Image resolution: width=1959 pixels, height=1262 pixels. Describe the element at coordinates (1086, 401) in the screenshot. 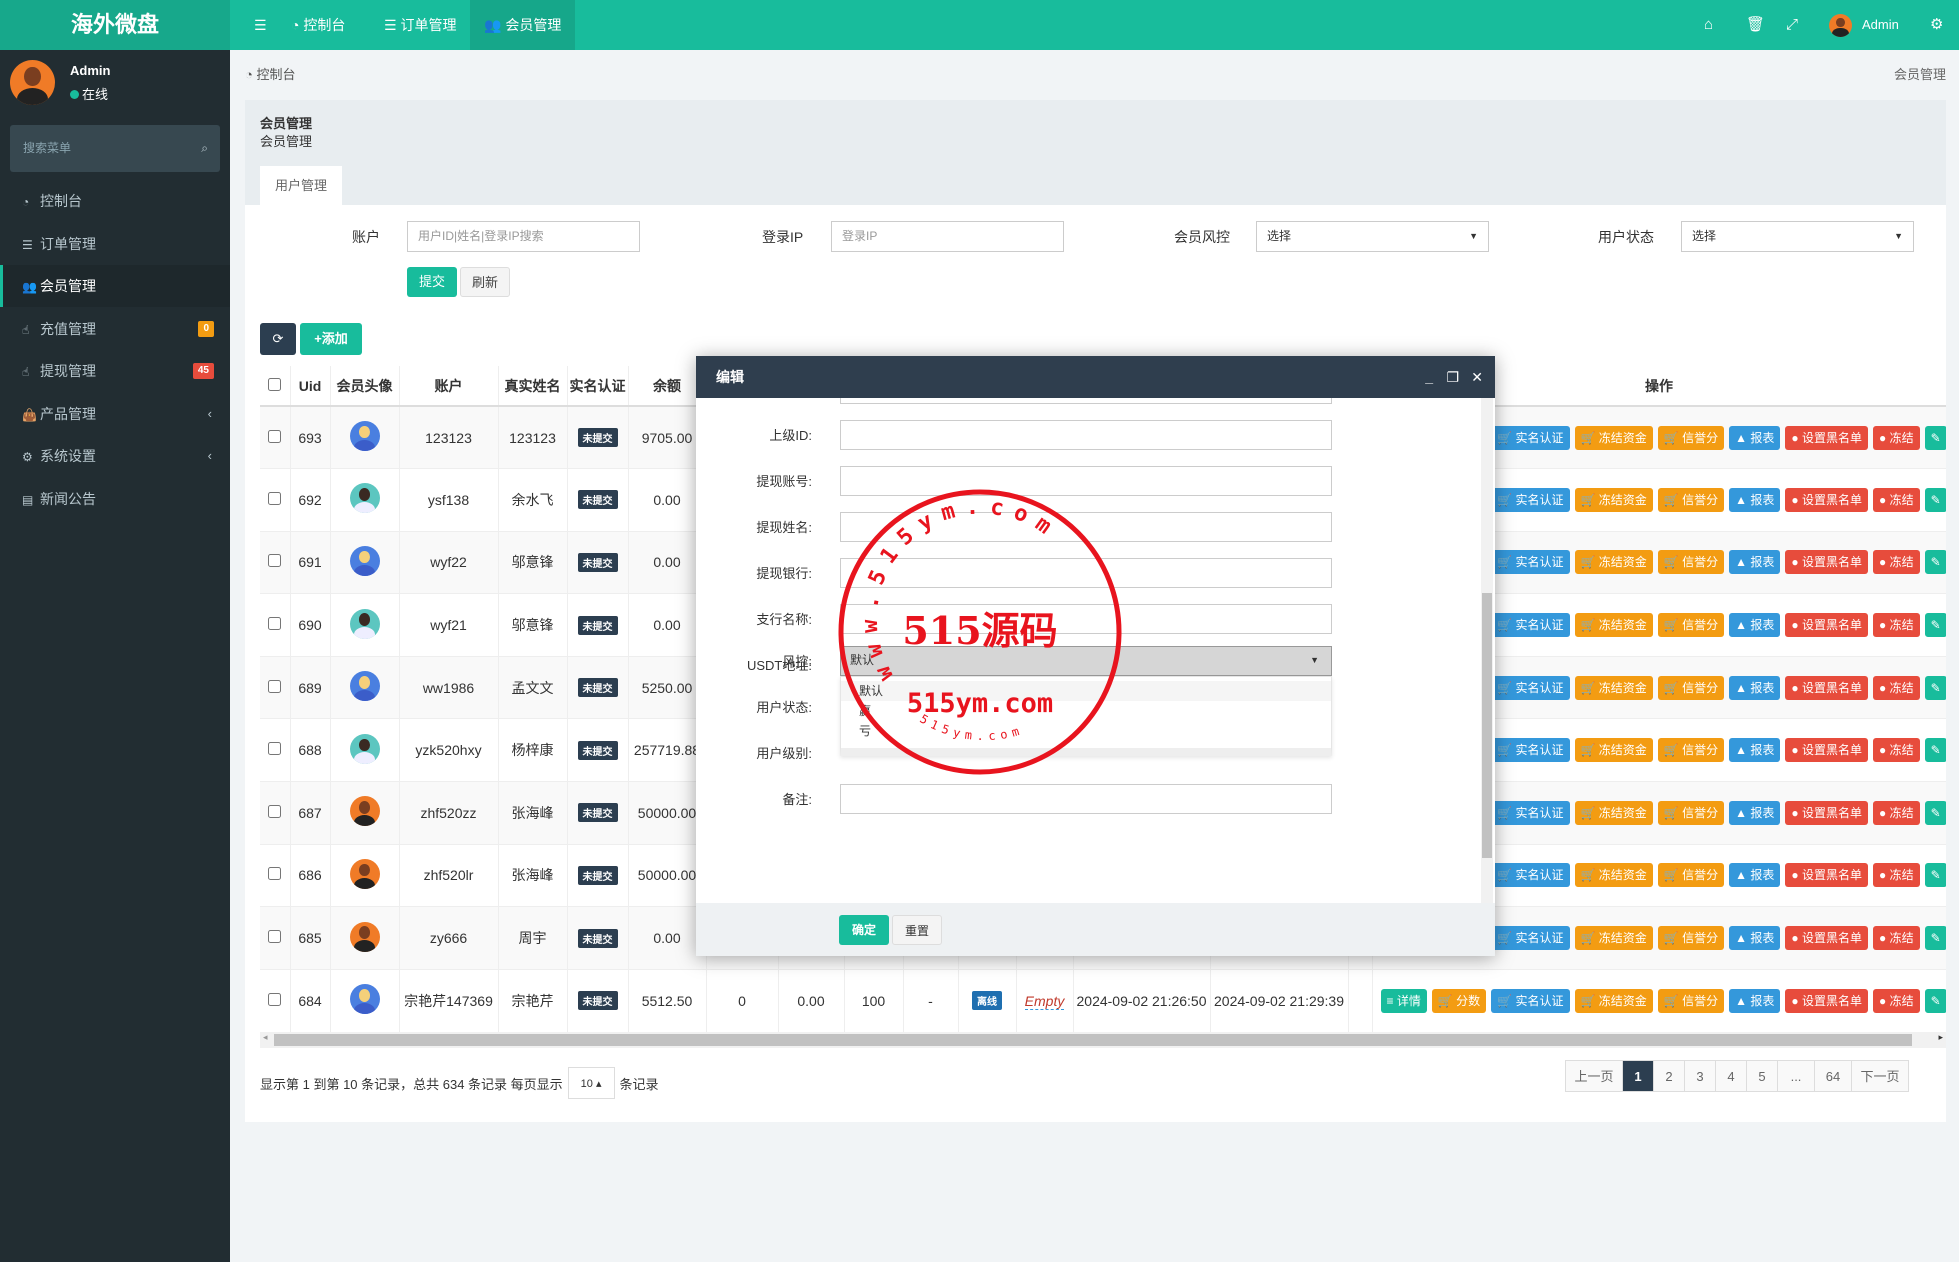

I see `field-input: 9705.00` at that location.